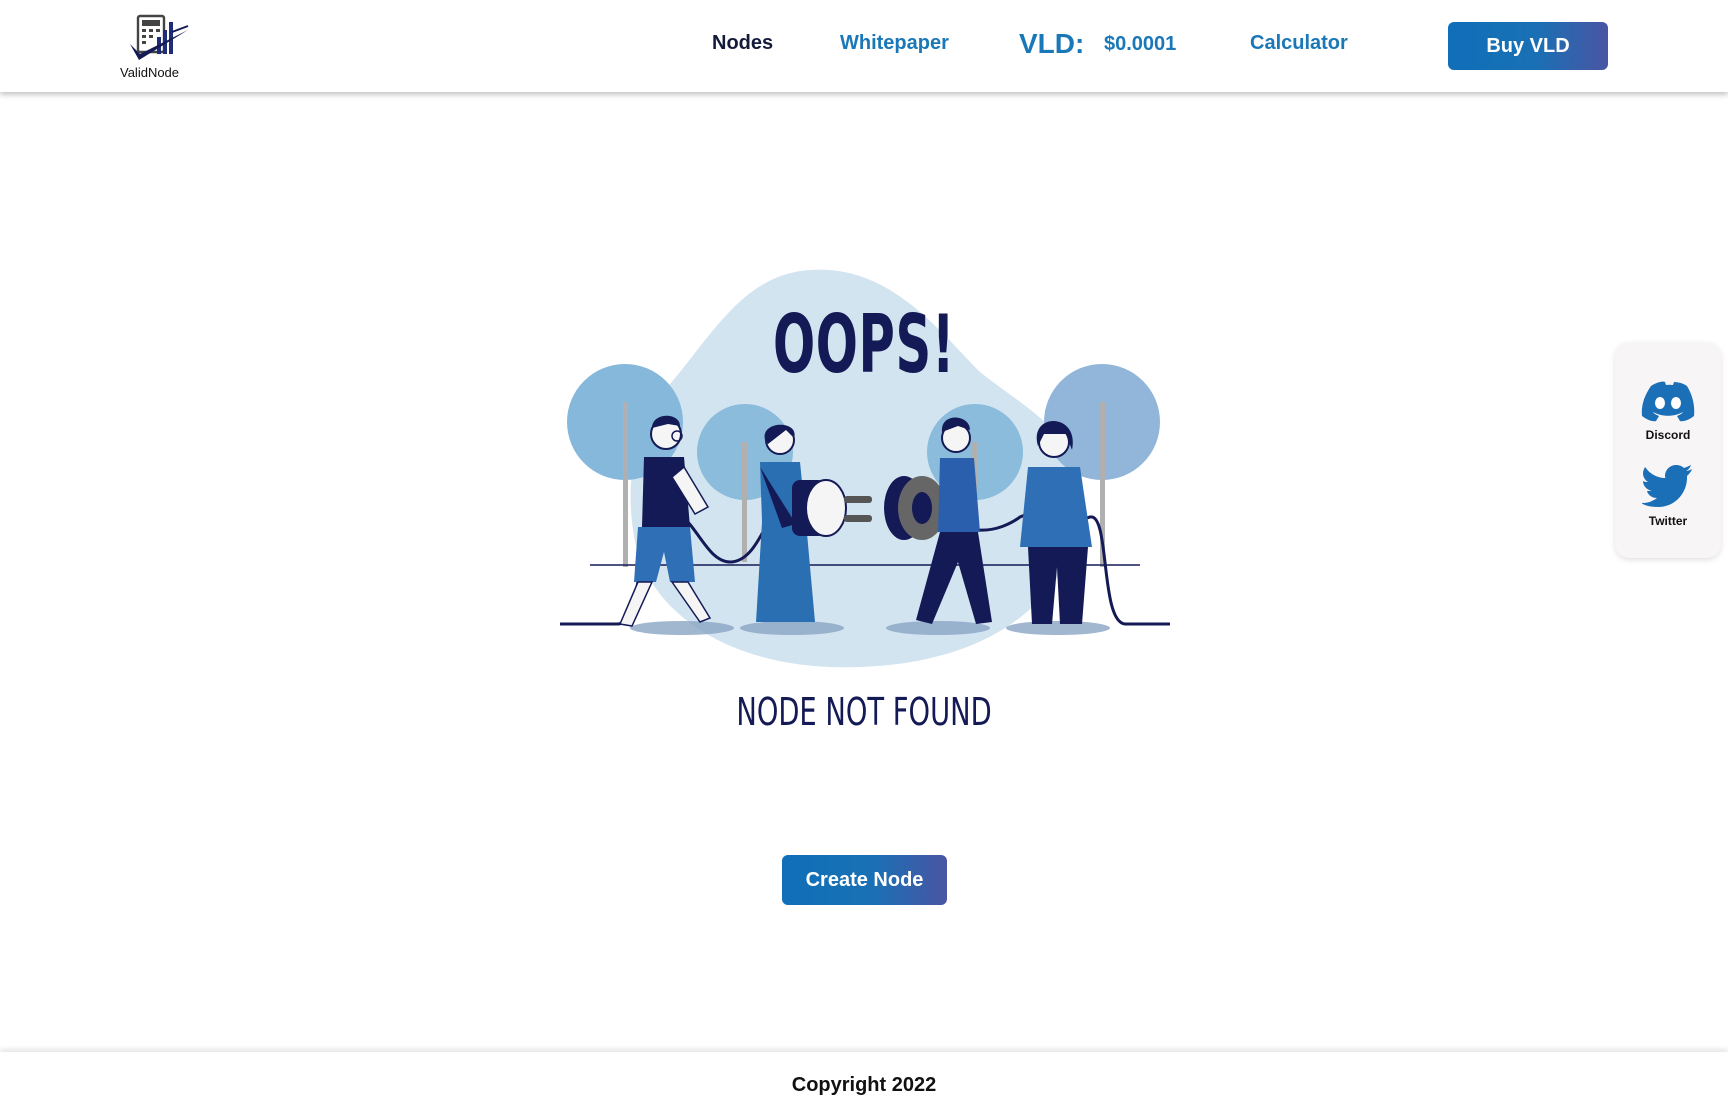 The width and height of the screenshot is (1728, 1117). I want to click on copyright-text: Copyright 2022, so click(864, 1085).